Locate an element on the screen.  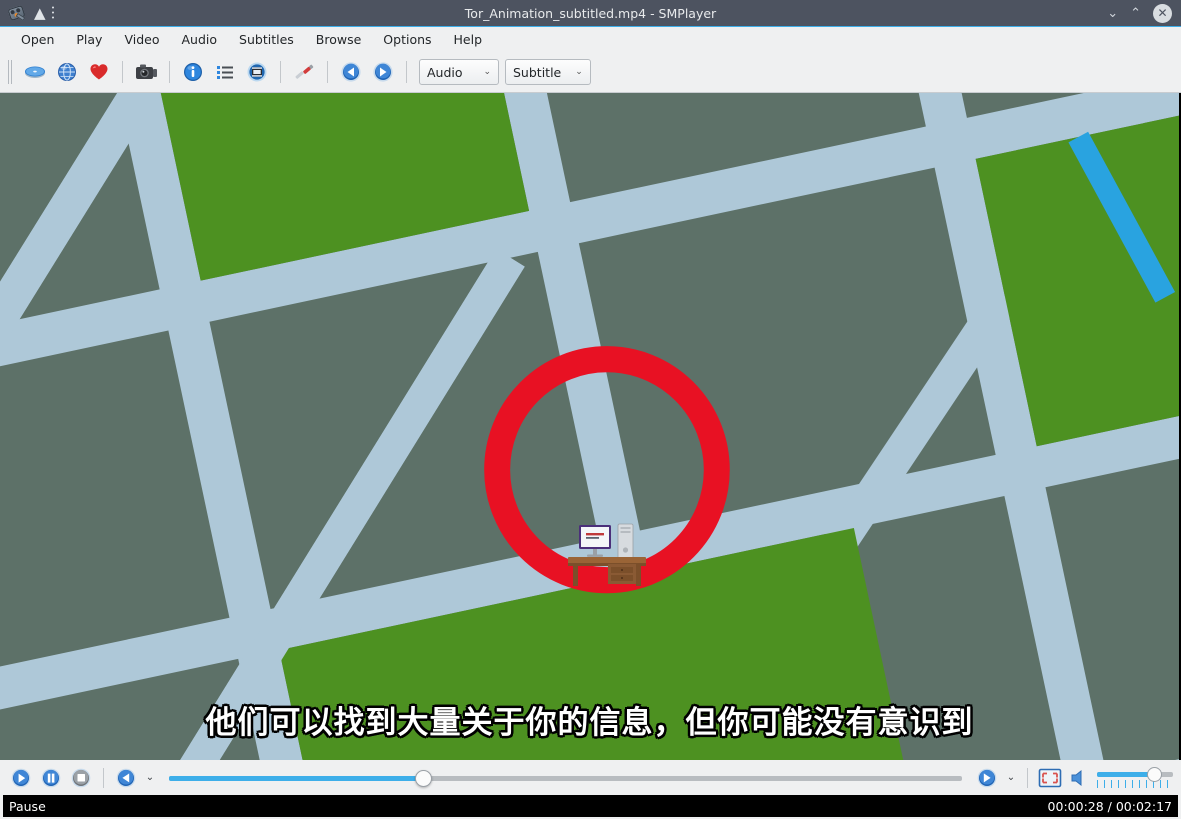
playback-controls: ⌄ ⌄ is located at coordinates (590, 777).